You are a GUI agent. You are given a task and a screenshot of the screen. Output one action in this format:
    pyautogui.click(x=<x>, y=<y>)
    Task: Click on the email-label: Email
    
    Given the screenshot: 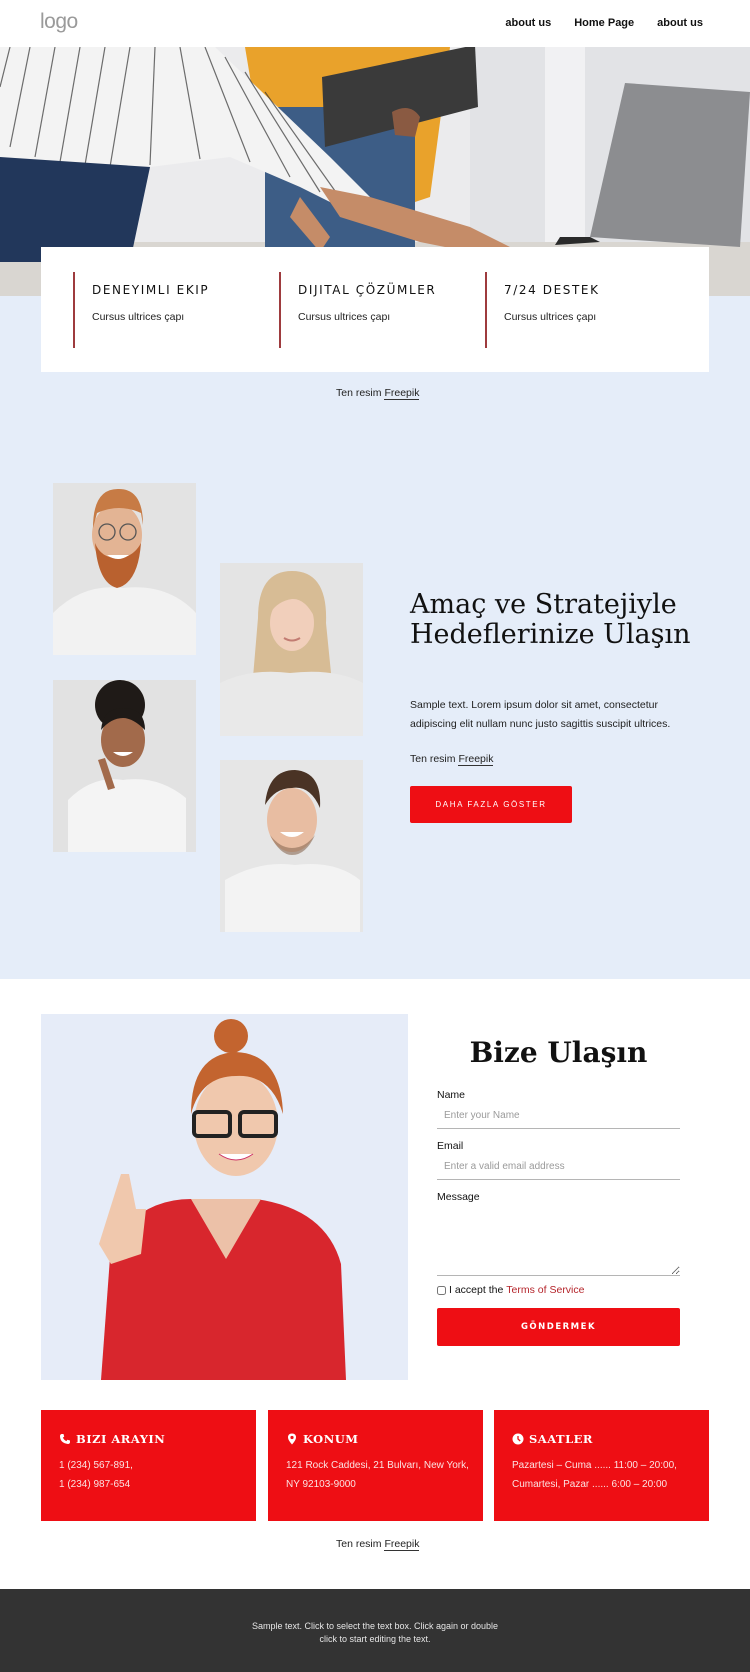 What is the action you would take?
    pyautogui.click(x=450, y=1146)
    